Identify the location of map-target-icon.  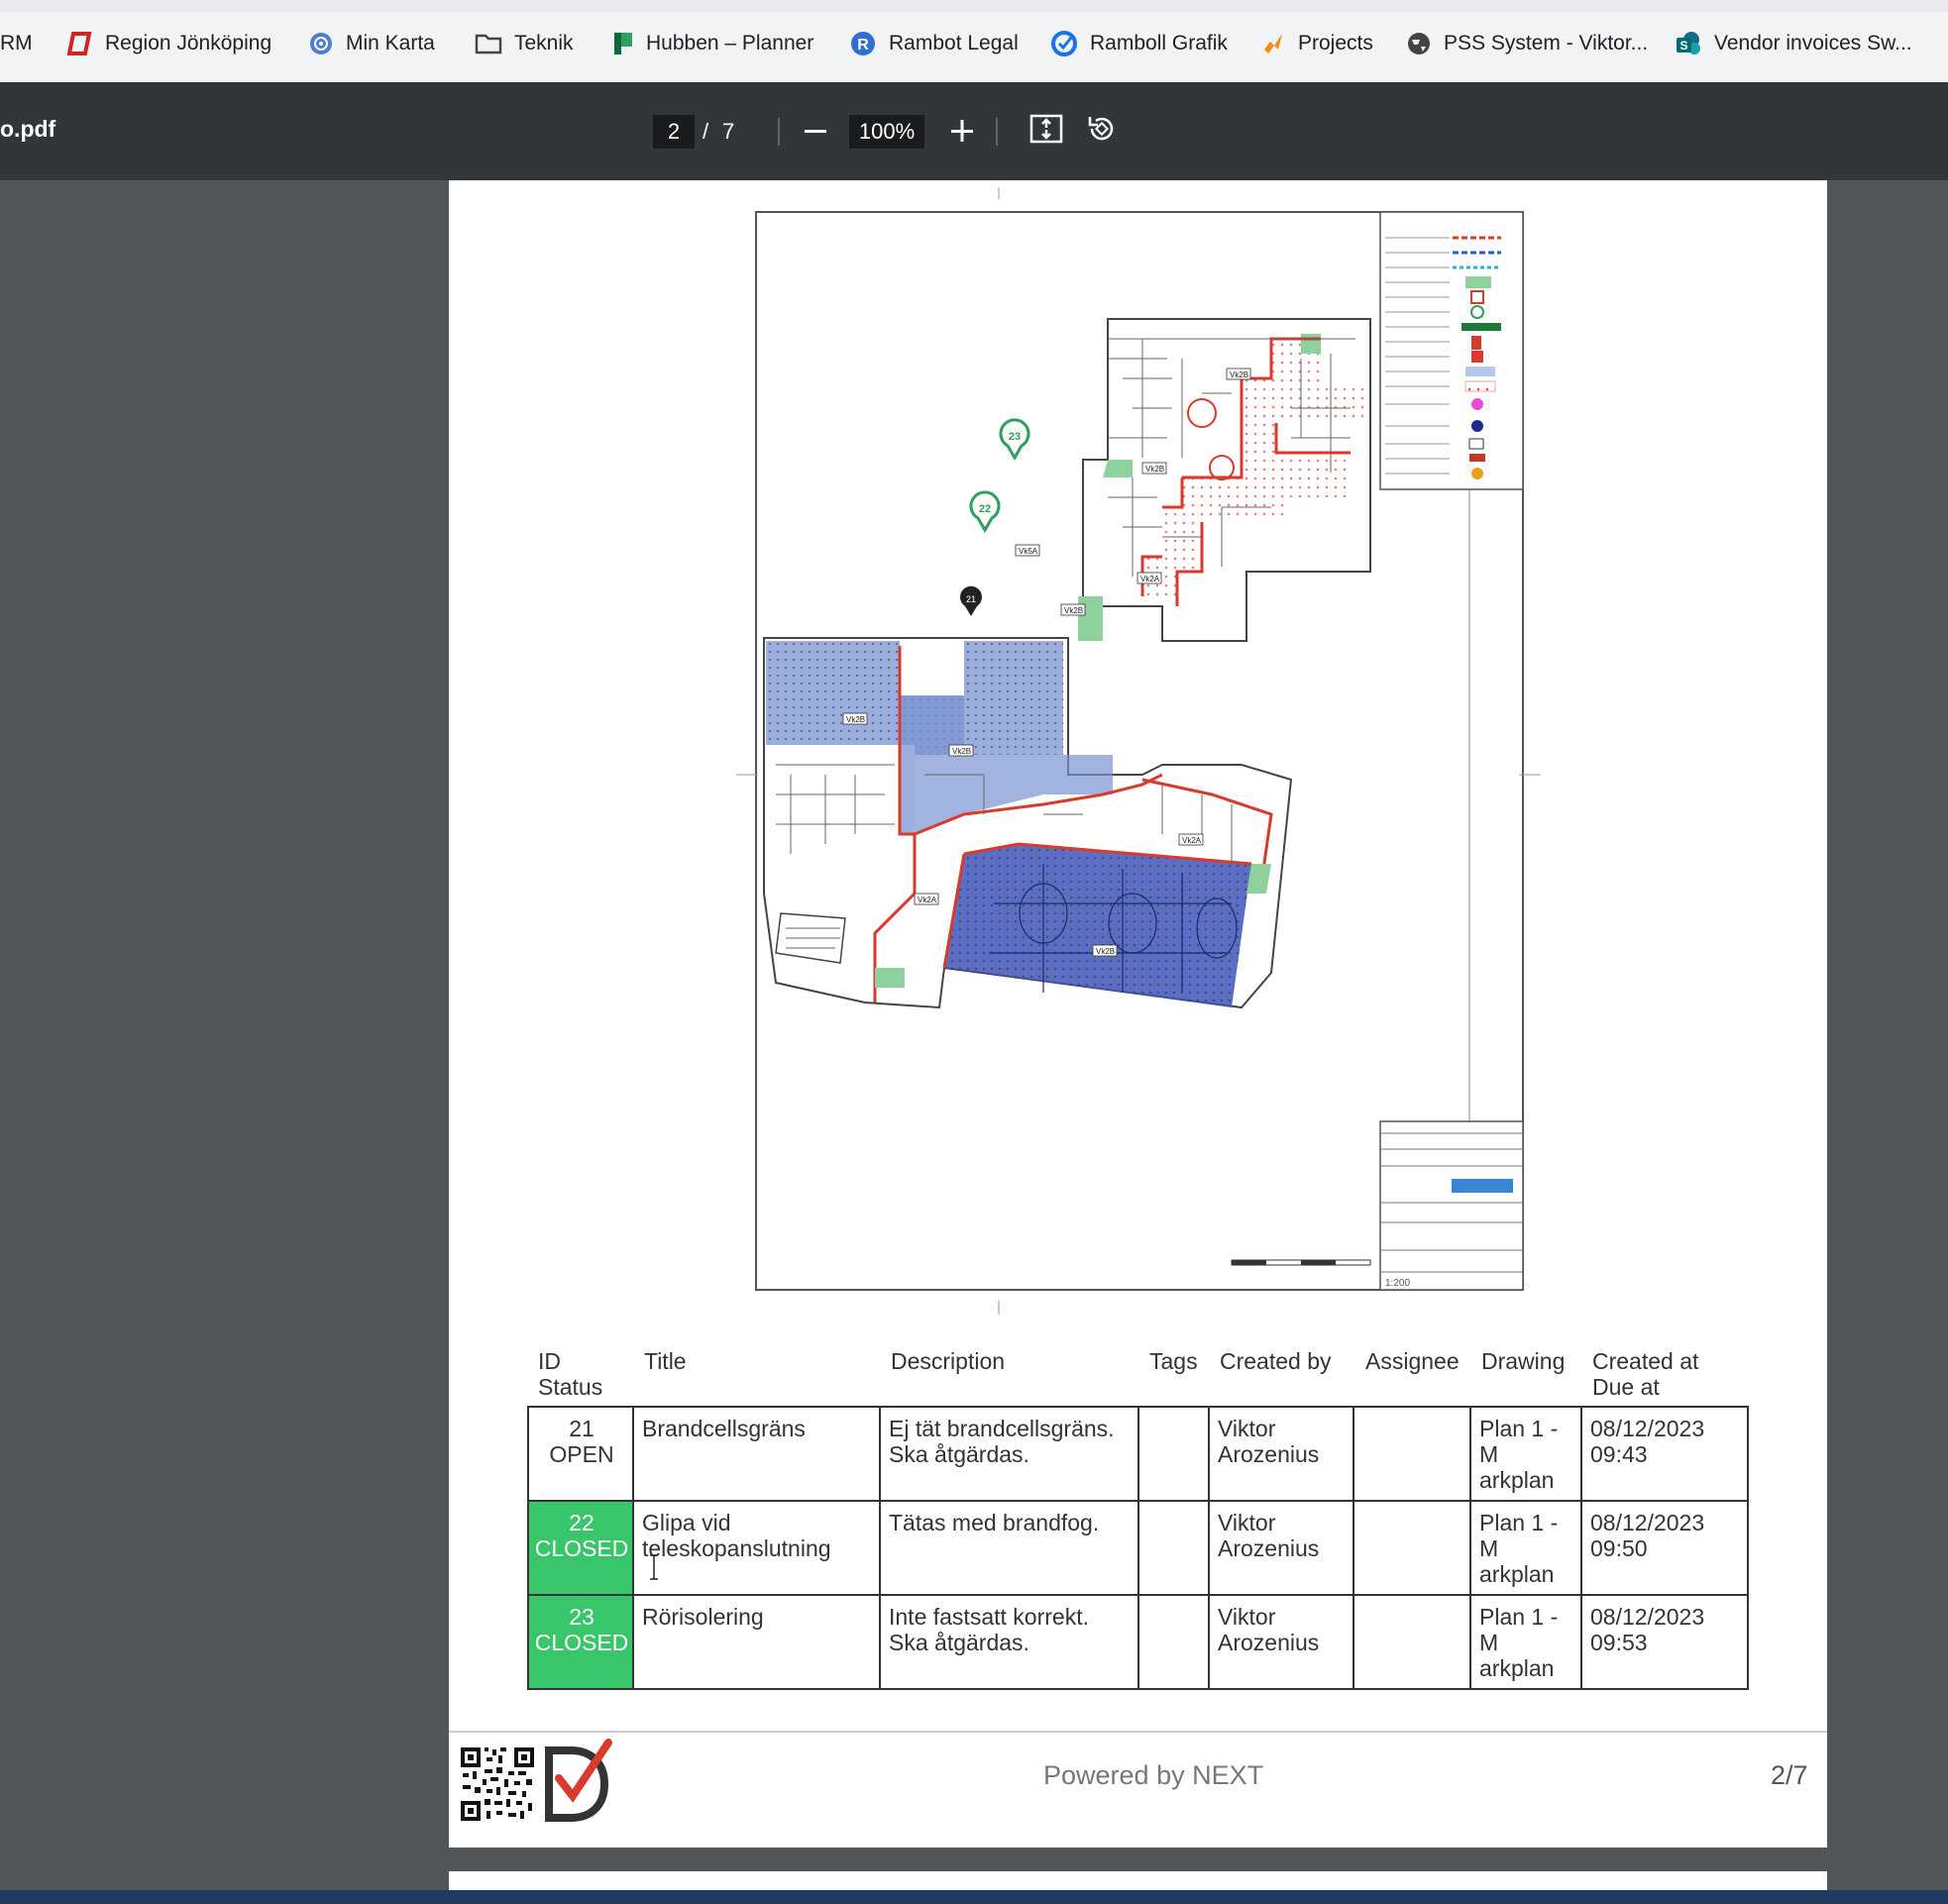
(321, 43).